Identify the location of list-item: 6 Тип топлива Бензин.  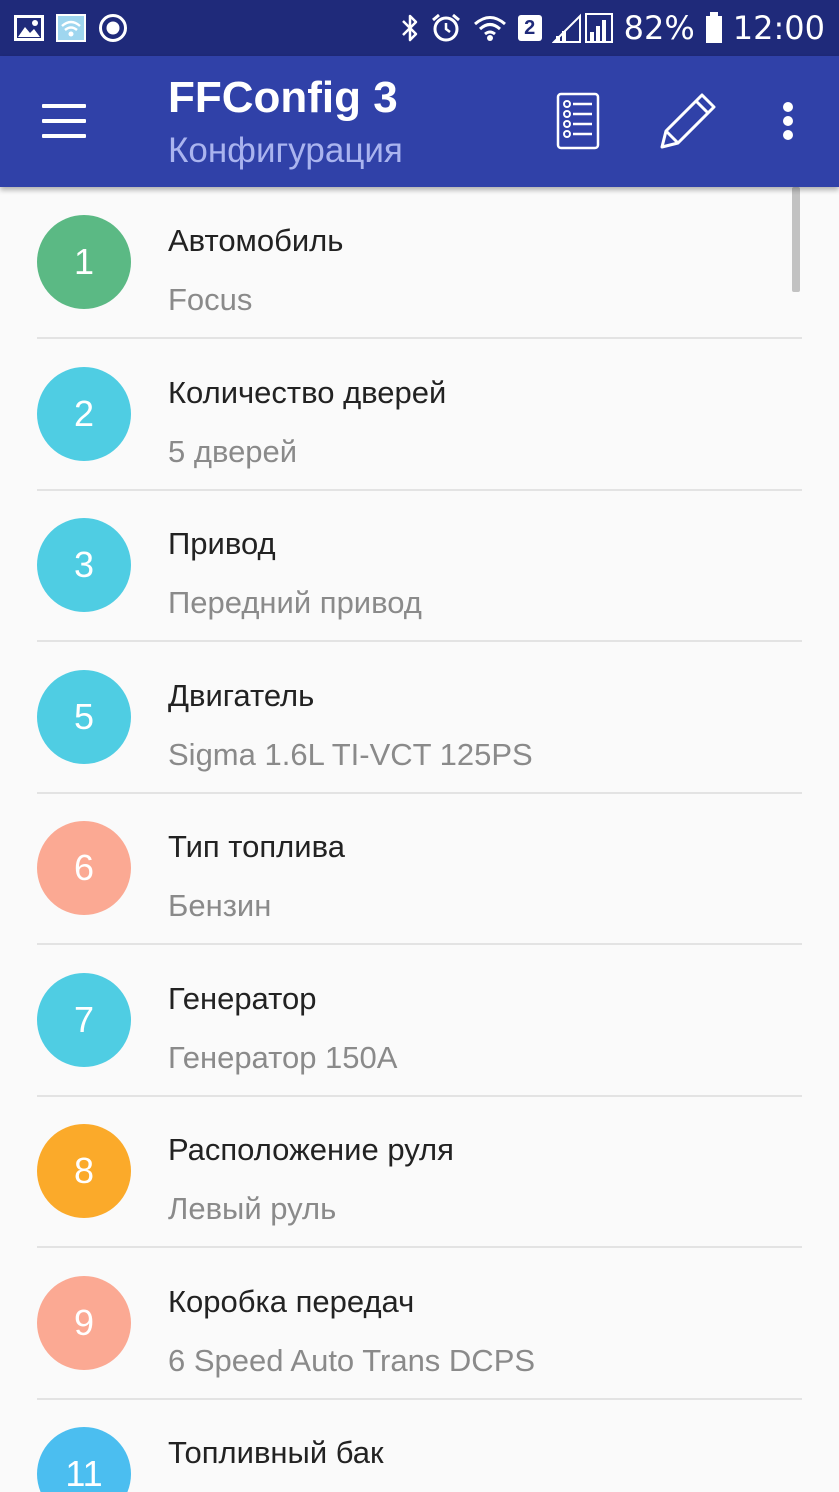
(419, 869).